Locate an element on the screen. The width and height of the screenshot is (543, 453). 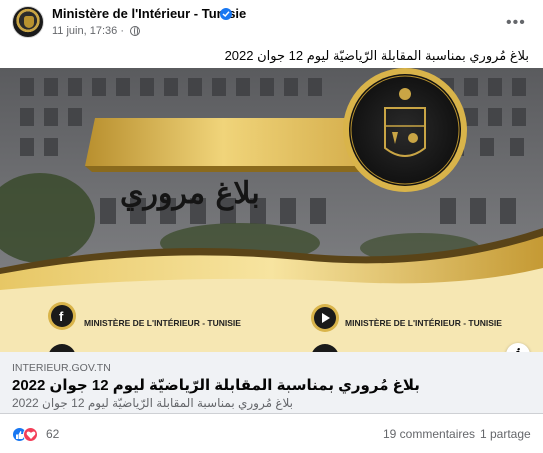
globe-icon is located at coordinates (135, 31).